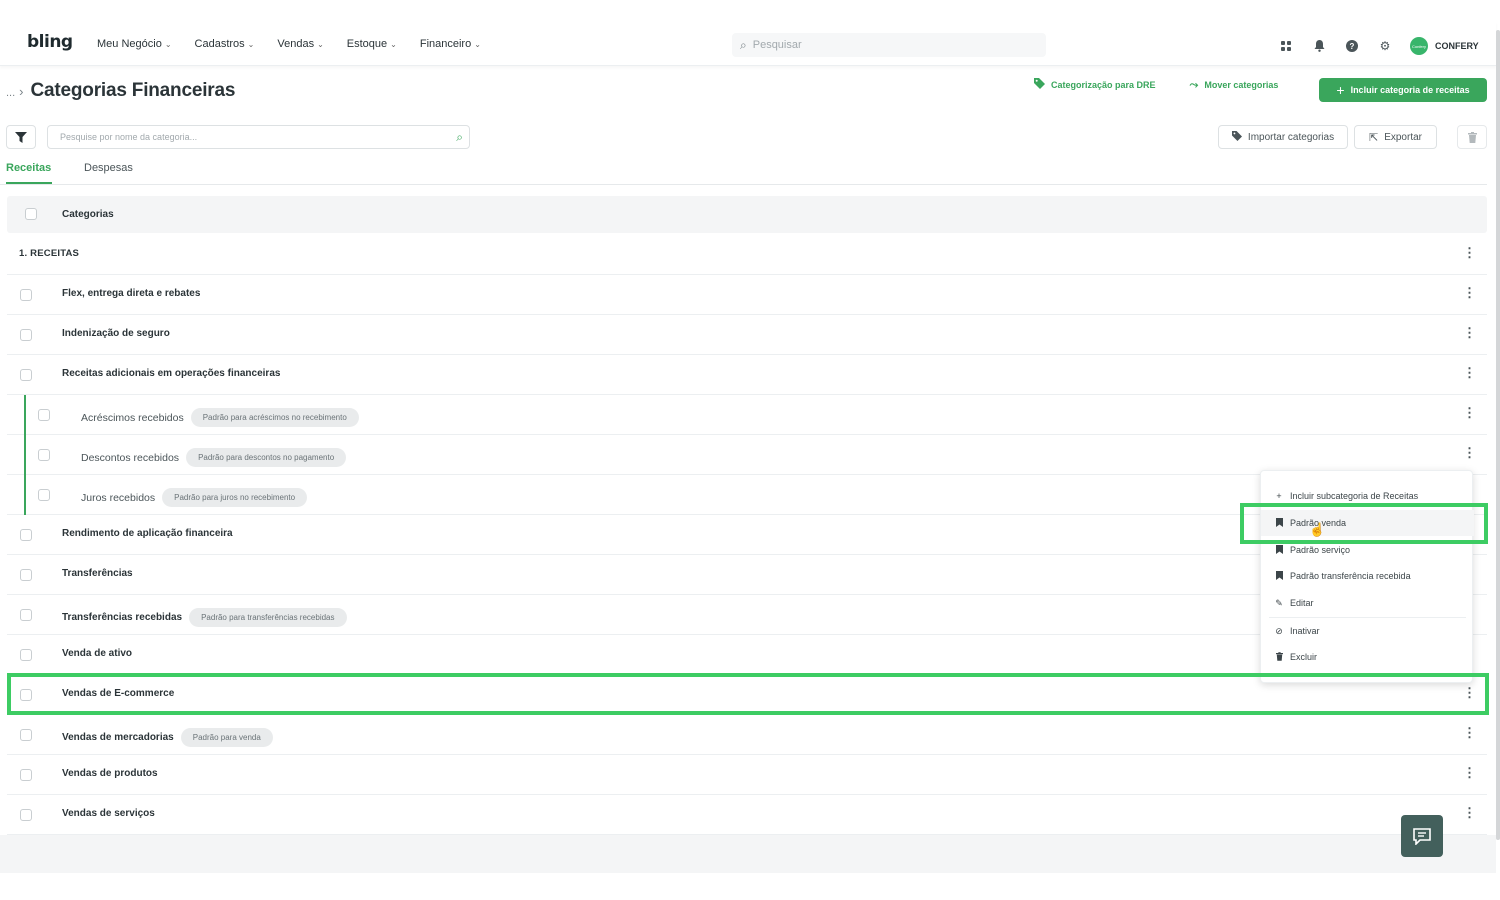 This screenshot has width=1500, height=900. I want to click on move-icon: ⤳, so click(1194, 84).